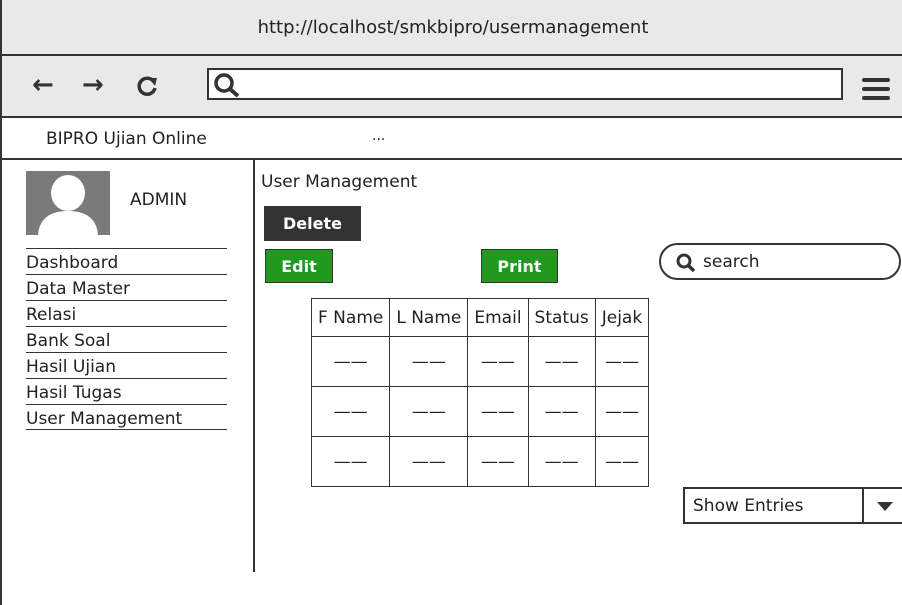 This screenshot has height=605, width=902. Describe the element at coordinates (126, 287) in the screenshot. I see `sidebar-item-data-master: Data Master` at that location.